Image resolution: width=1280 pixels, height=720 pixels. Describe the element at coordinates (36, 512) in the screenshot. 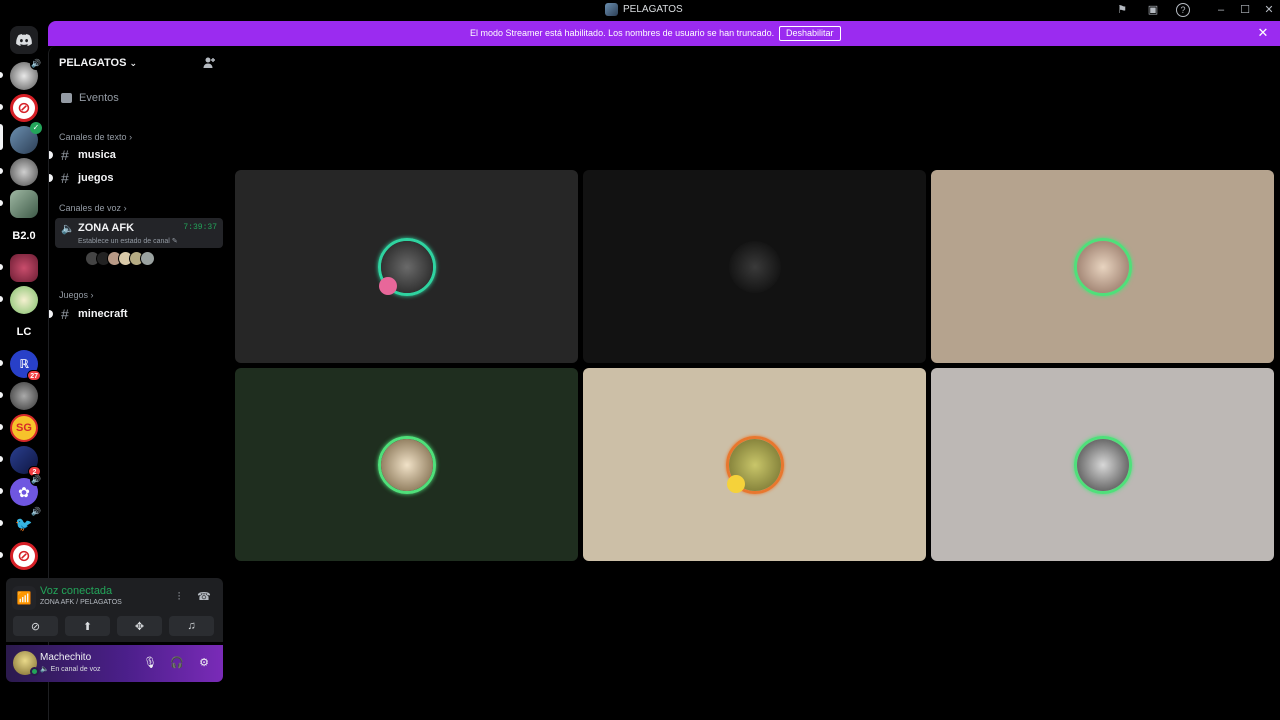

I see `speaker-icon: 🔊` at that location.